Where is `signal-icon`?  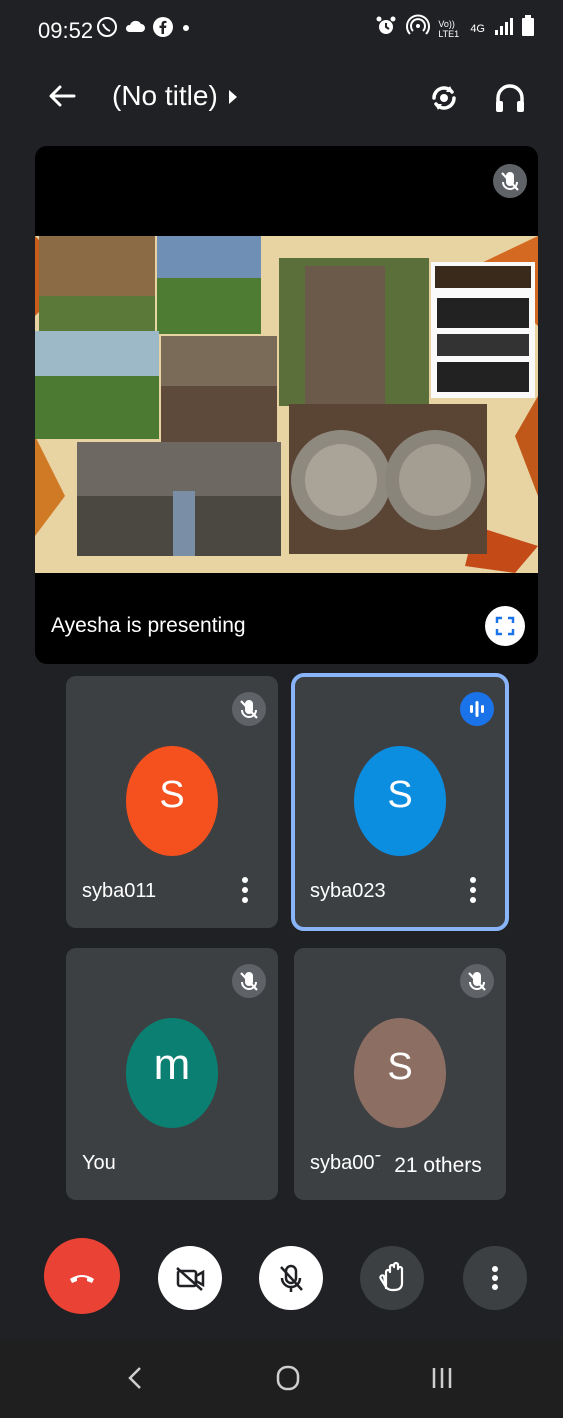
signal-icon is located at coordinates (503, 28).